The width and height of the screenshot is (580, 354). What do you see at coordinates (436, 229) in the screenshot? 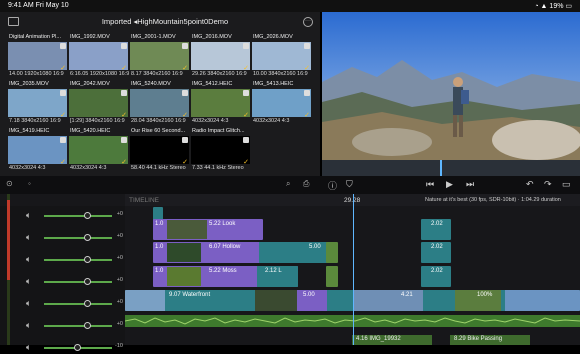
I see `clip-right-1: 2.02` at bounding box center [436, 229].